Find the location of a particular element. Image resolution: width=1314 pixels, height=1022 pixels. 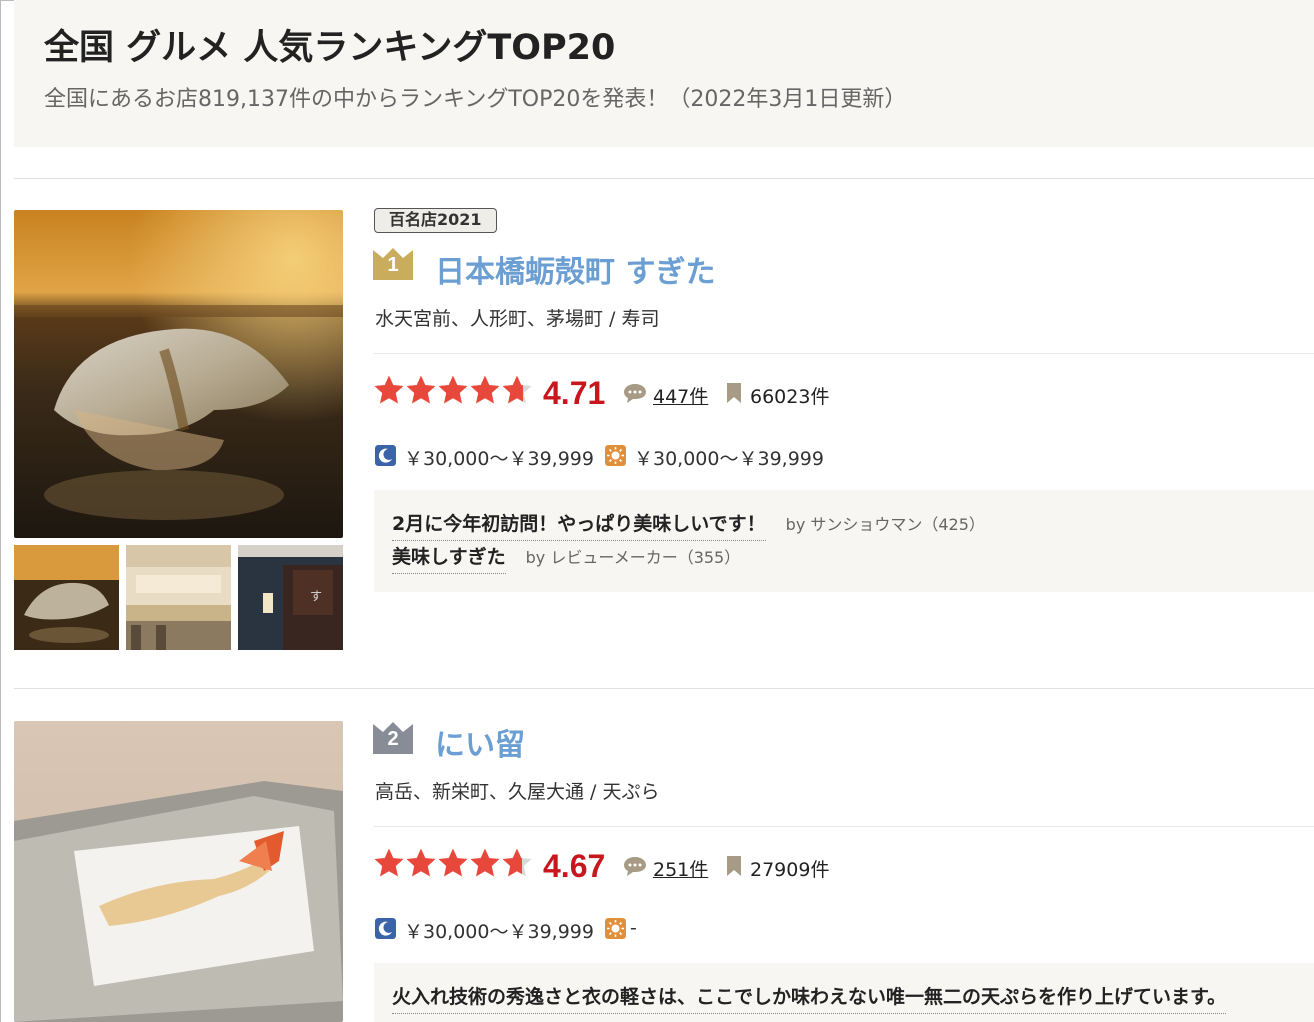

page-title: 全国 グルメ 人気ランキングTOP20 is located at coordinates (330, 48).